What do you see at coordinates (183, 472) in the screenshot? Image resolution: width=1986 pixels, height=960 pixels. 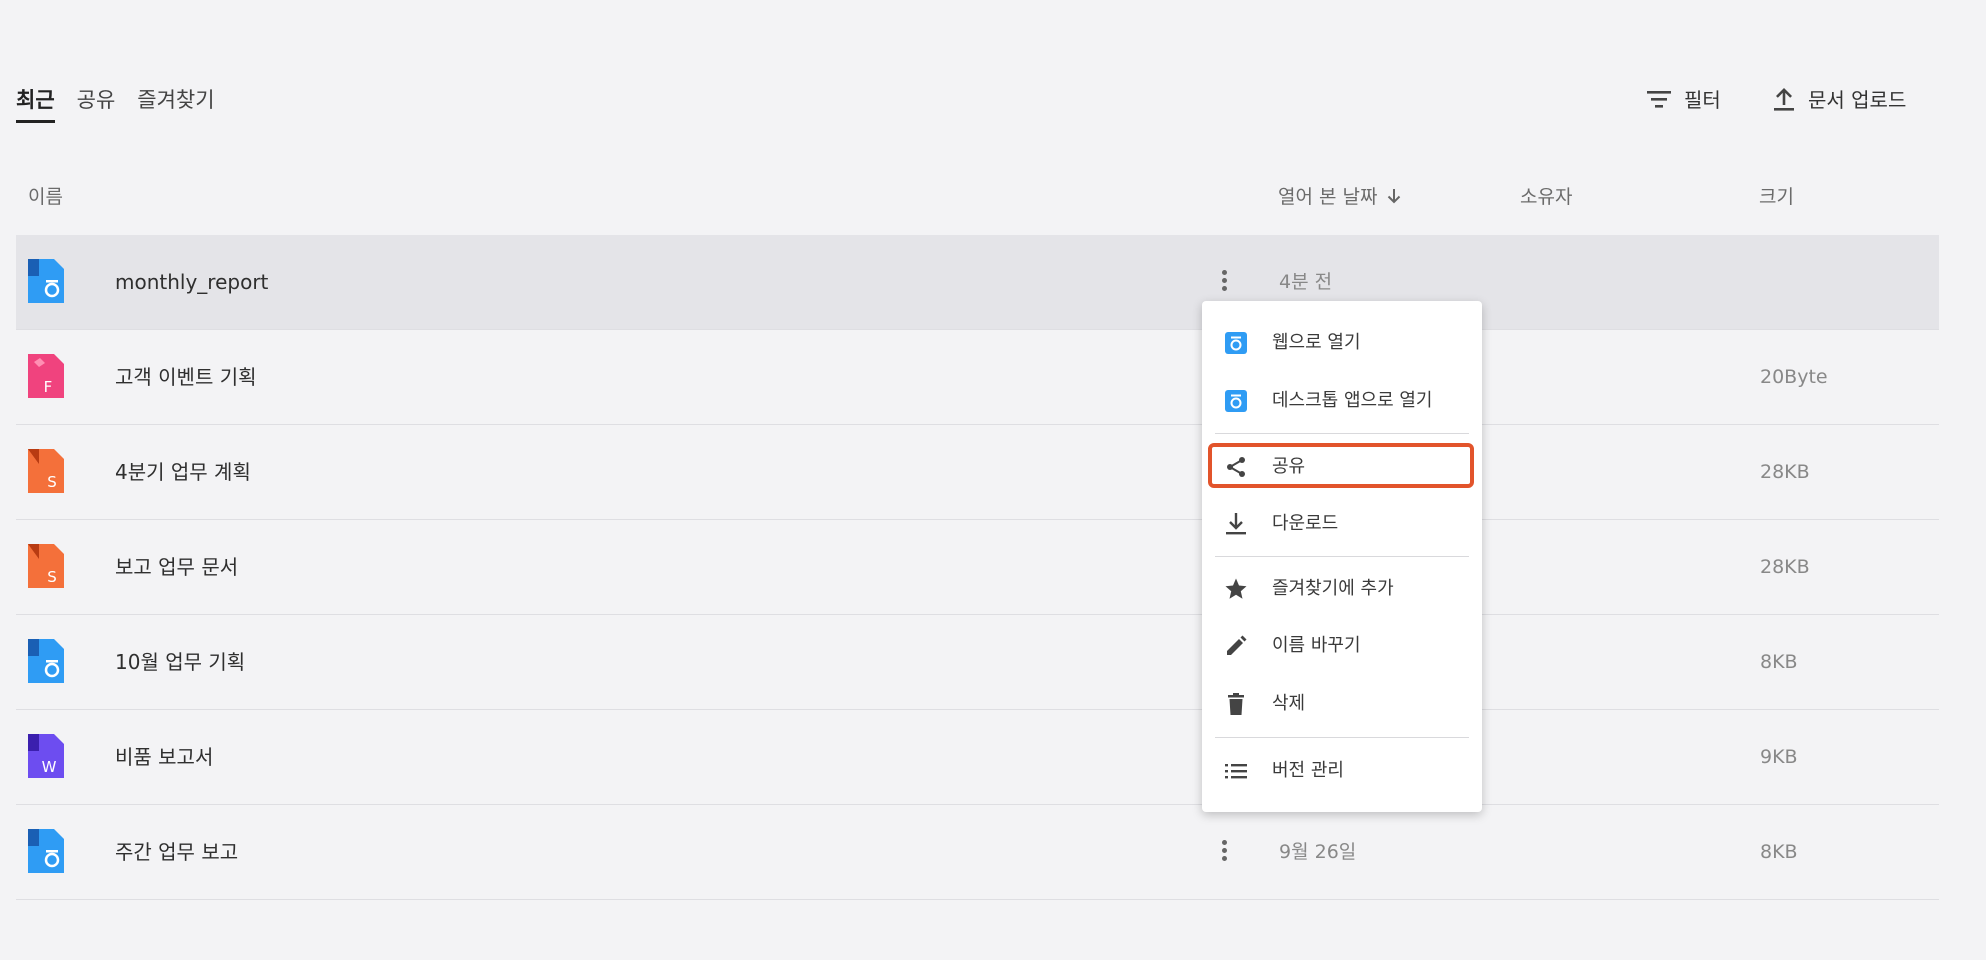 I see `file-name: 4분기 업무 계획` at bounding box center [183, 472].